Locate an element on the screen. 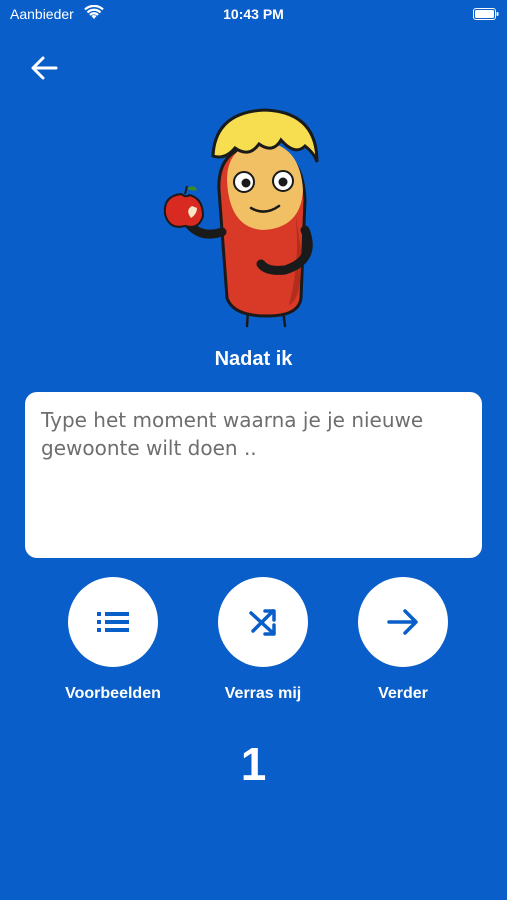 Image resolution: width=507 pixels, height=900 pixels. arrow-right-icon is located at coordinates (402, 622).